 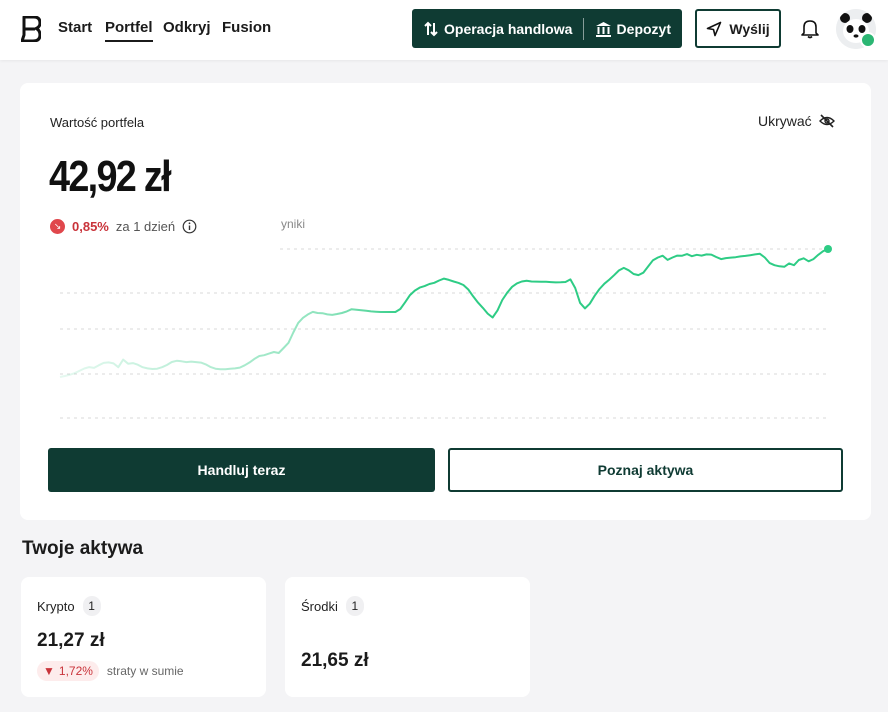 I want to click on loss-badge: ▼ 1,72%, so click(x=68, y=671).